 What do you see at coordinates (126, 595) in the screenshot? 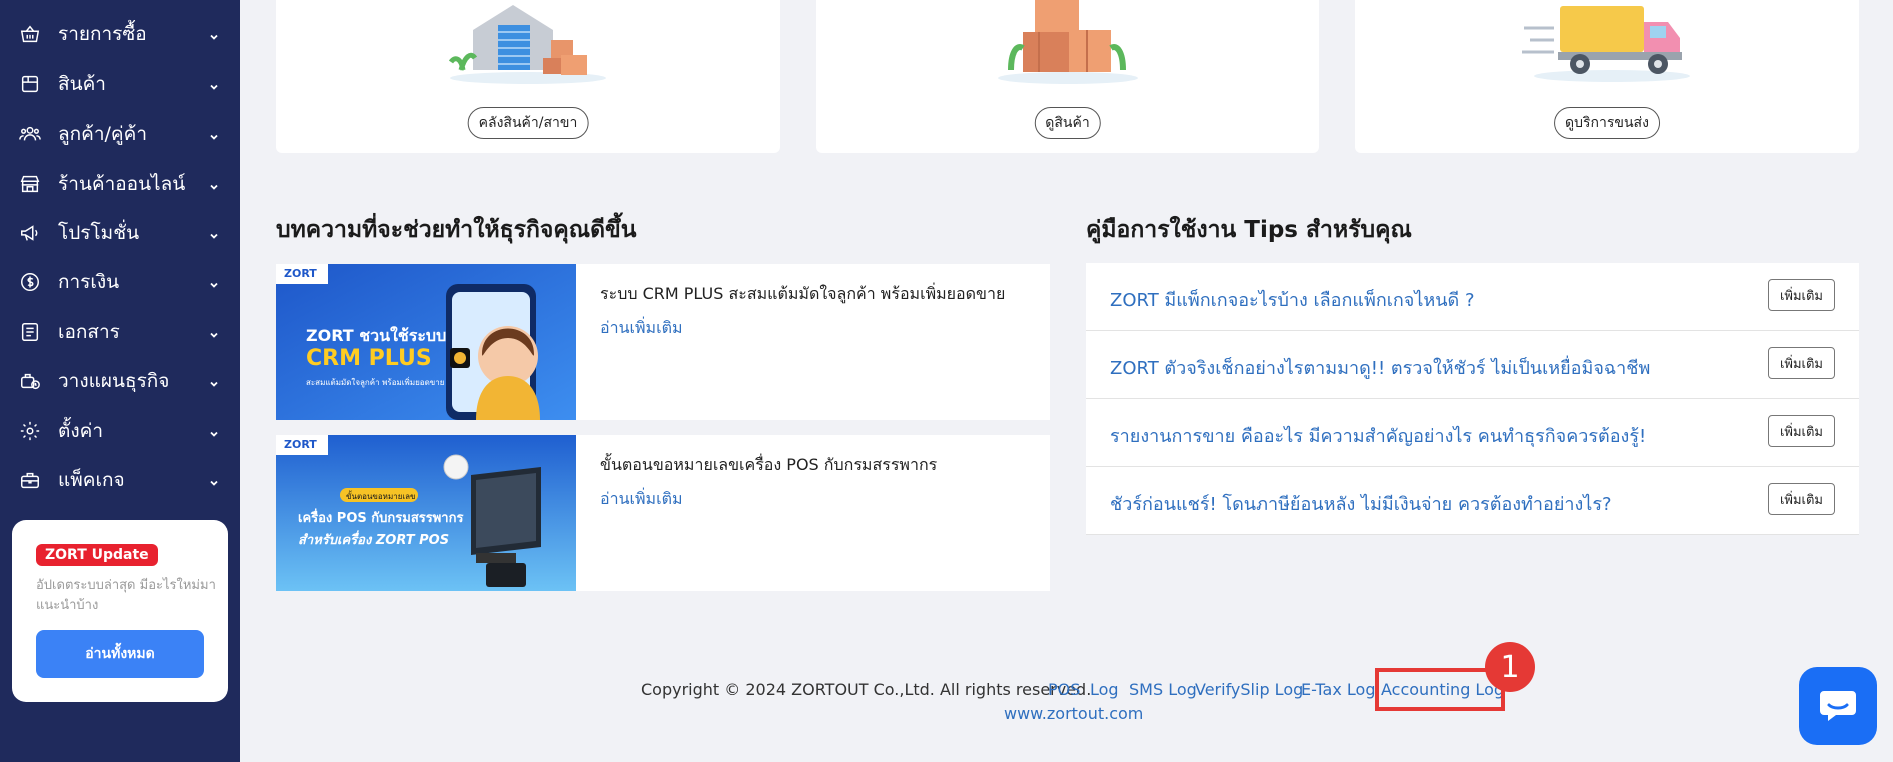
I see `update-description: อัปเดตระบบล่าสุด มีอะไรใหม่มาแนะนำบ้าง` at bounding box center [126, 595].